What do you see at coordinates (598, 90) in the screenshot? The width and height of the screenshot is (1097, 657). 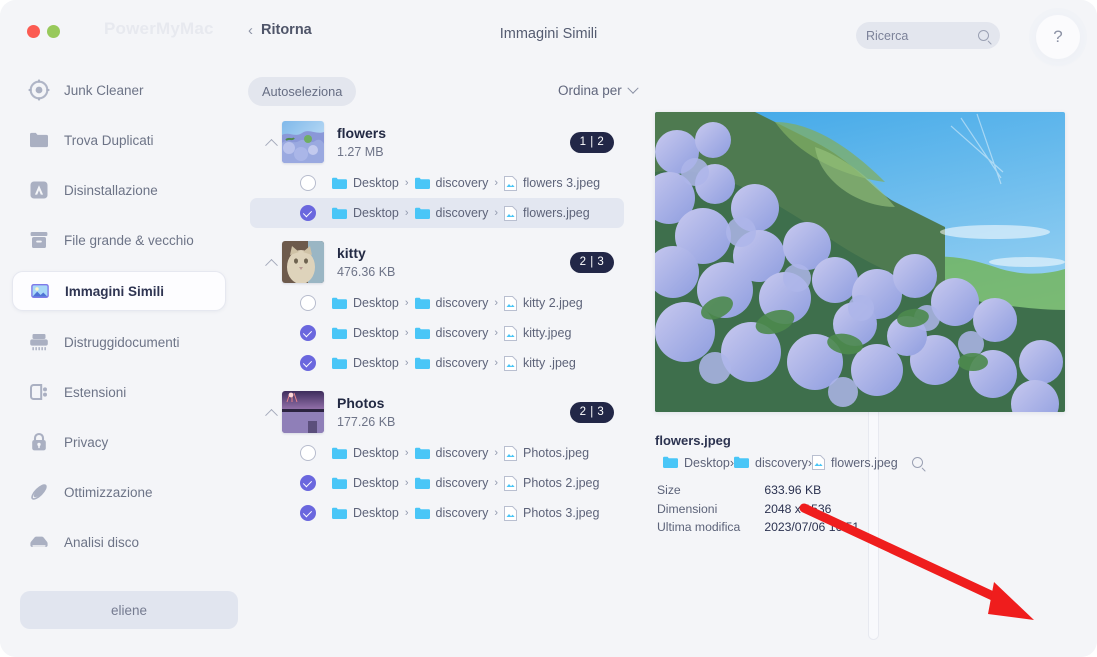 I see `sort-by-dropdown: Ordina per` at bounding box center [598, 90].